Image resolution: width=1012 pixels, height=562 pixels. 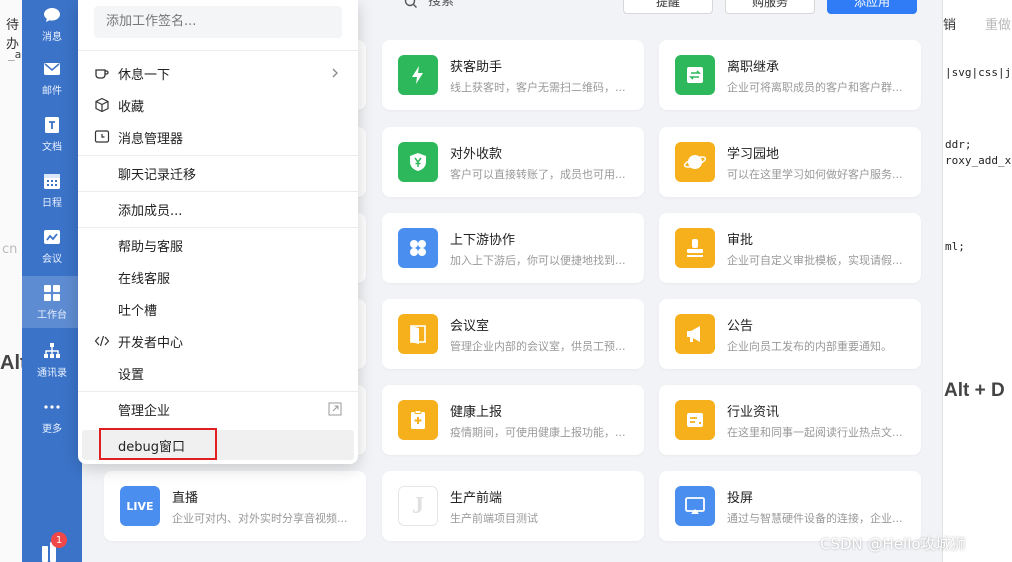 What do you see at coordinates (418, 248) in the screenshot?
I see `clover-icon` at bounding box center [418, 248].